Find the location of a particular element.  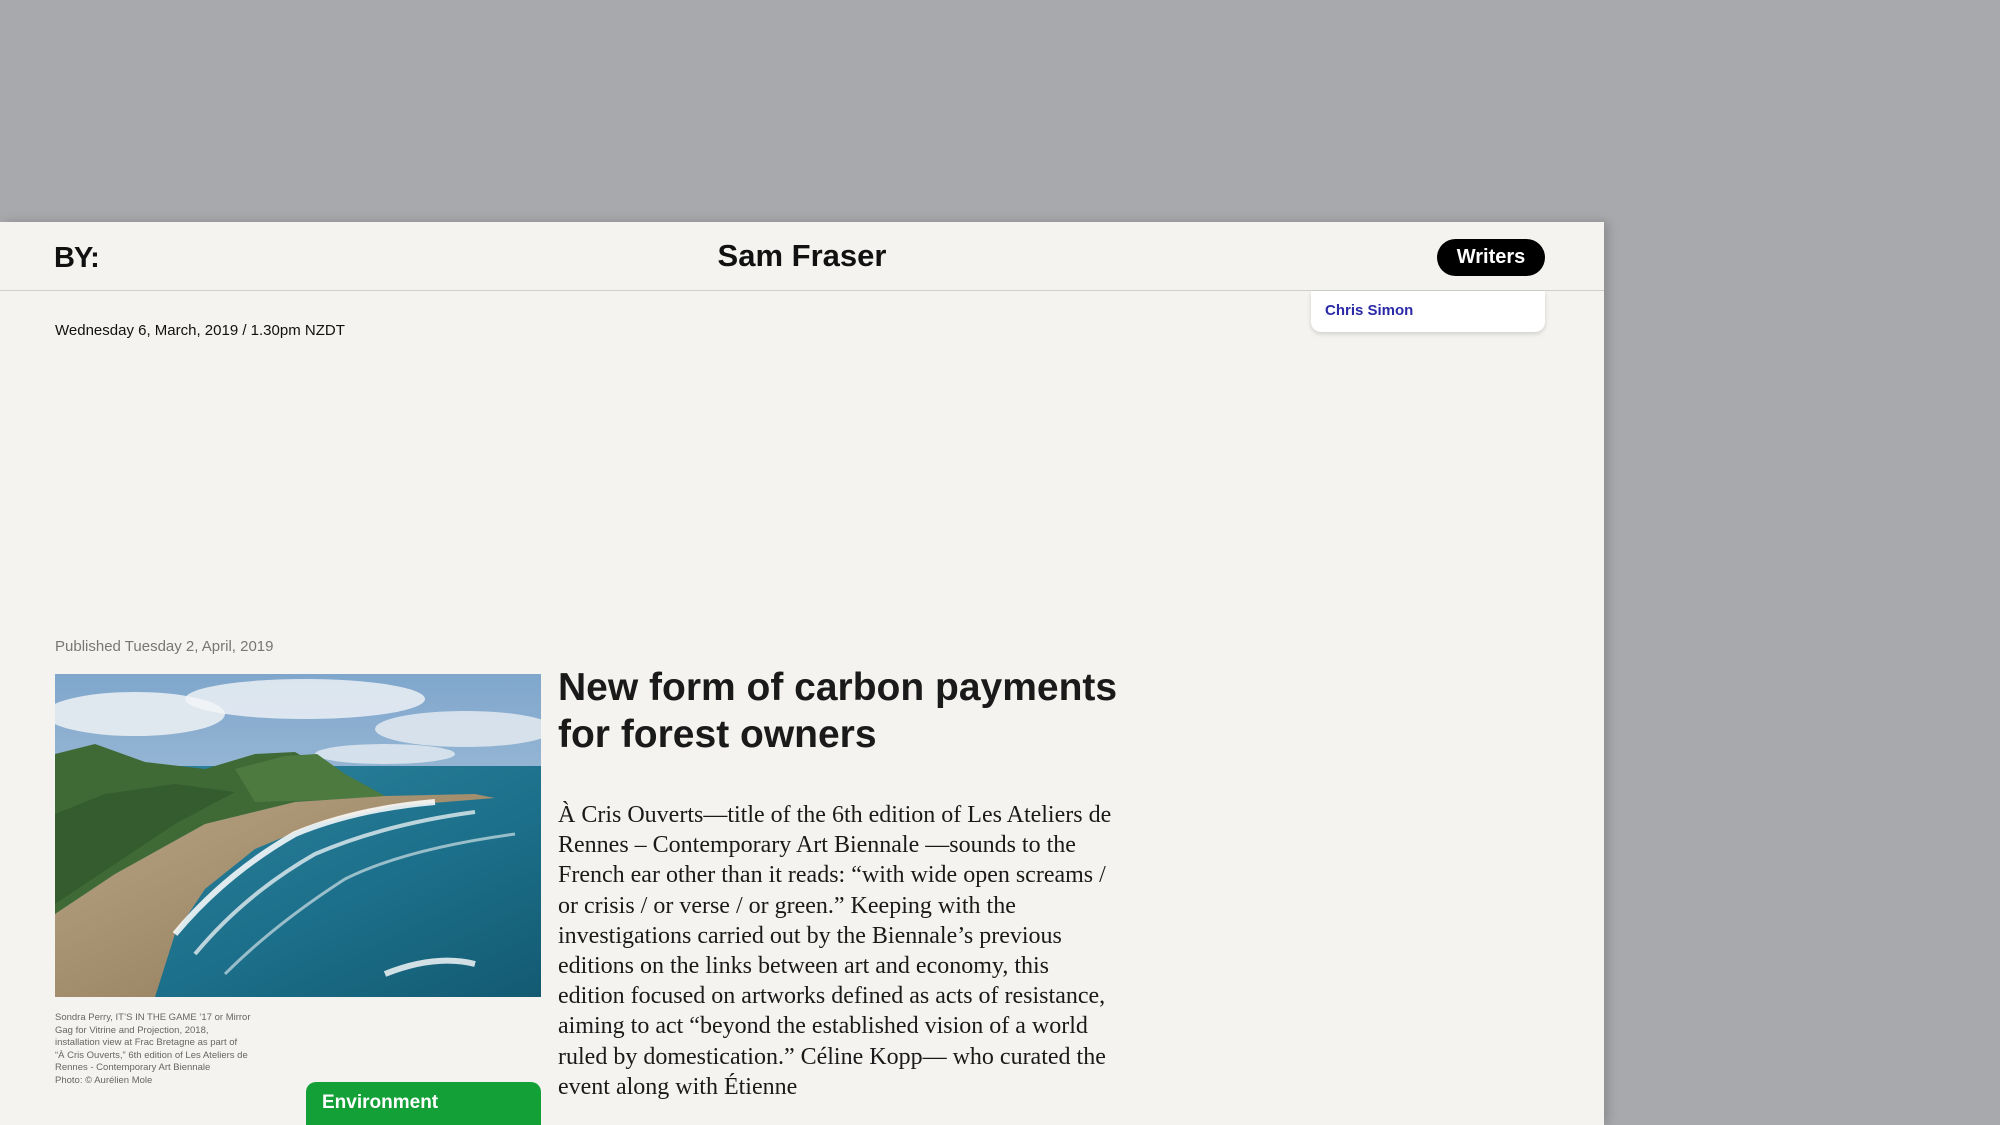

environment-tag: Environment is located at coordinates (423, 1103).